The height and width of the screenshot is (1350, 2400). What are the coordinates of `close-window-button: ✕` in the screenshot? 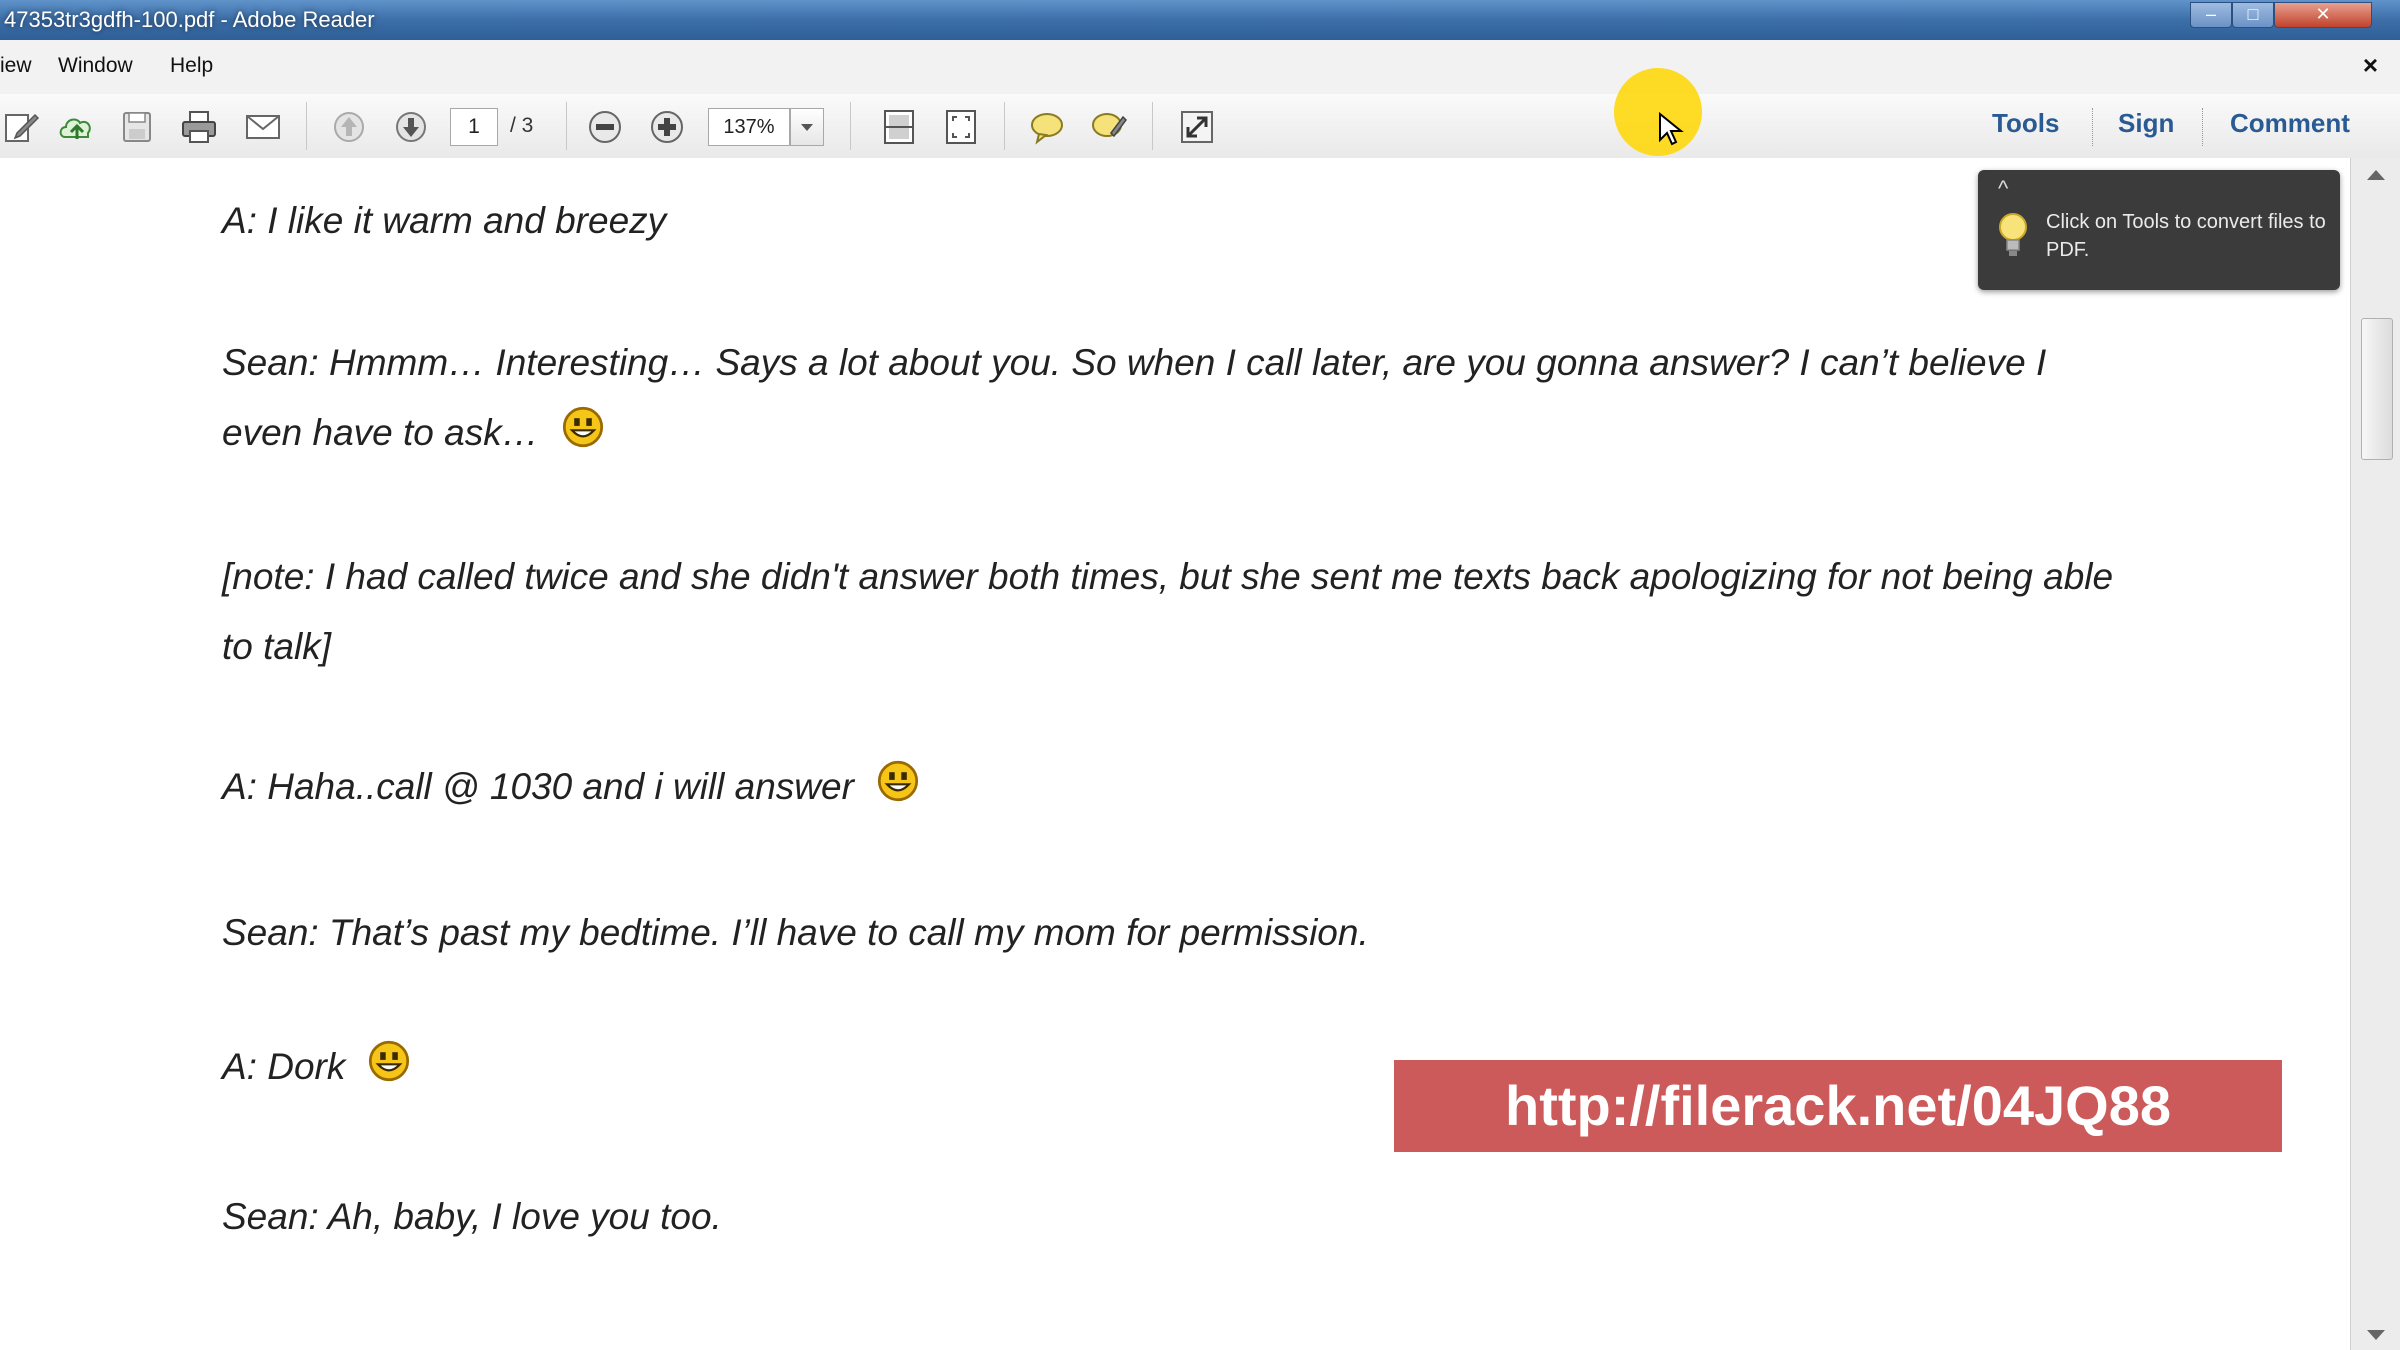 It's located at (2323, 15).